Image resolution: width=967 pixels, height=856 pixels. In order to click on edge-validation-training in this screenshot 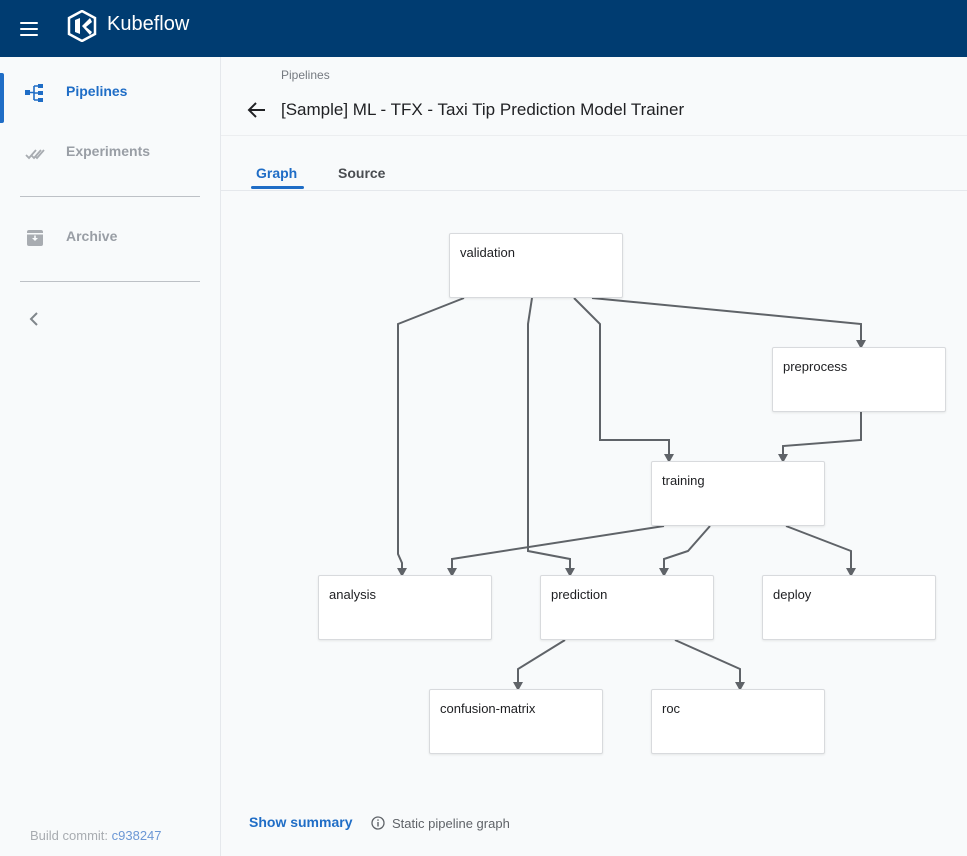, I will do `click(621, 375)`.